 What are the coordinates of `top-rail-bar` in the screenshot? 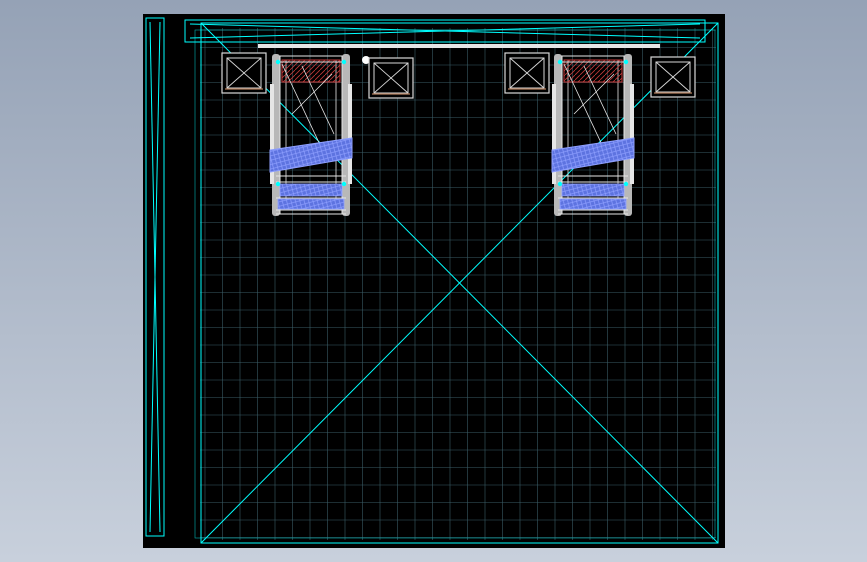 It's located at (459, 46).